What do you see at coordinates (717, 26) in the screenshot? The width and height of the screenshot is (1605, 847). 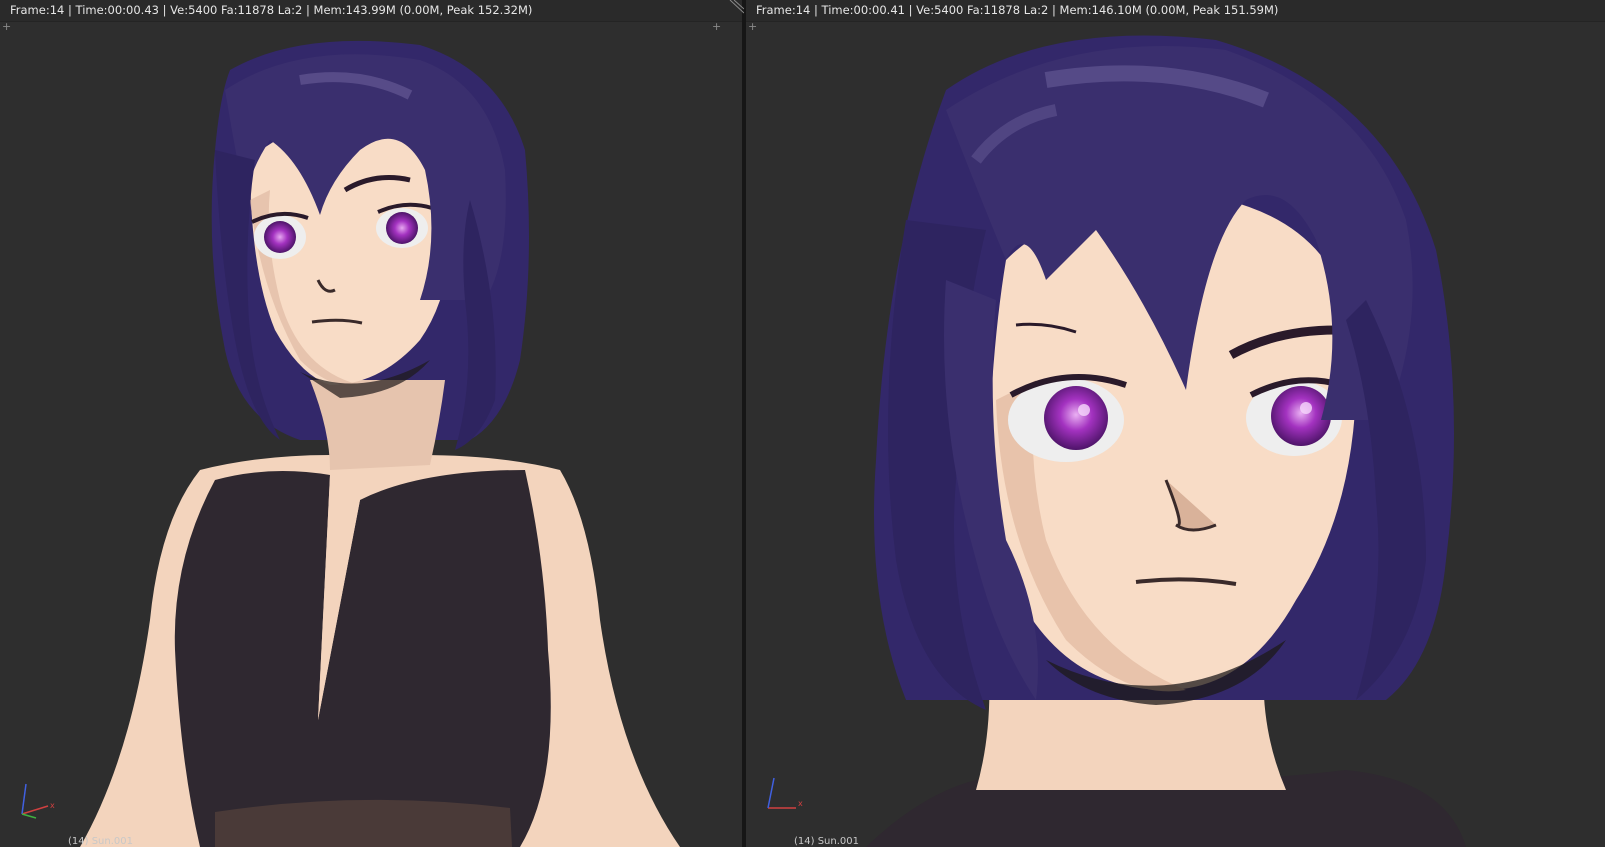 I see `corner-split-handle-right: +` at bounding box center [717, 26].